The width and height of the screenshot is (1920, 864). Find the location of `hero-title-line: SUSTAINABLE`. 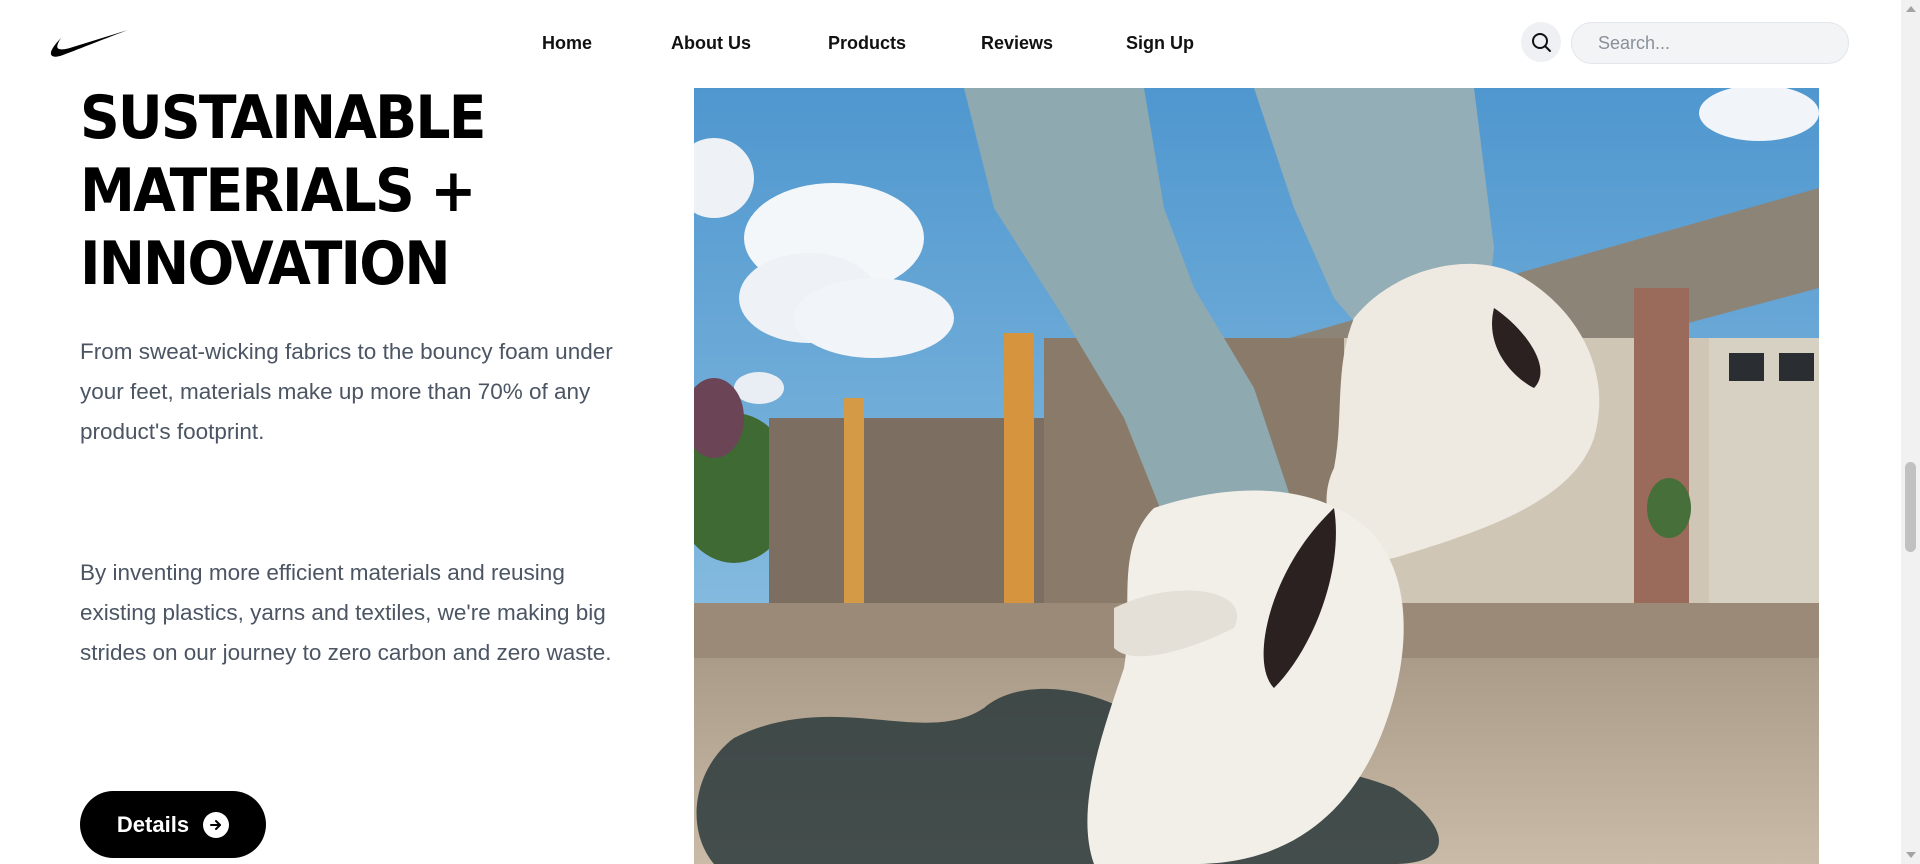

hero-title-line: SUSTAINABLE is located at coordinates (283, 118).